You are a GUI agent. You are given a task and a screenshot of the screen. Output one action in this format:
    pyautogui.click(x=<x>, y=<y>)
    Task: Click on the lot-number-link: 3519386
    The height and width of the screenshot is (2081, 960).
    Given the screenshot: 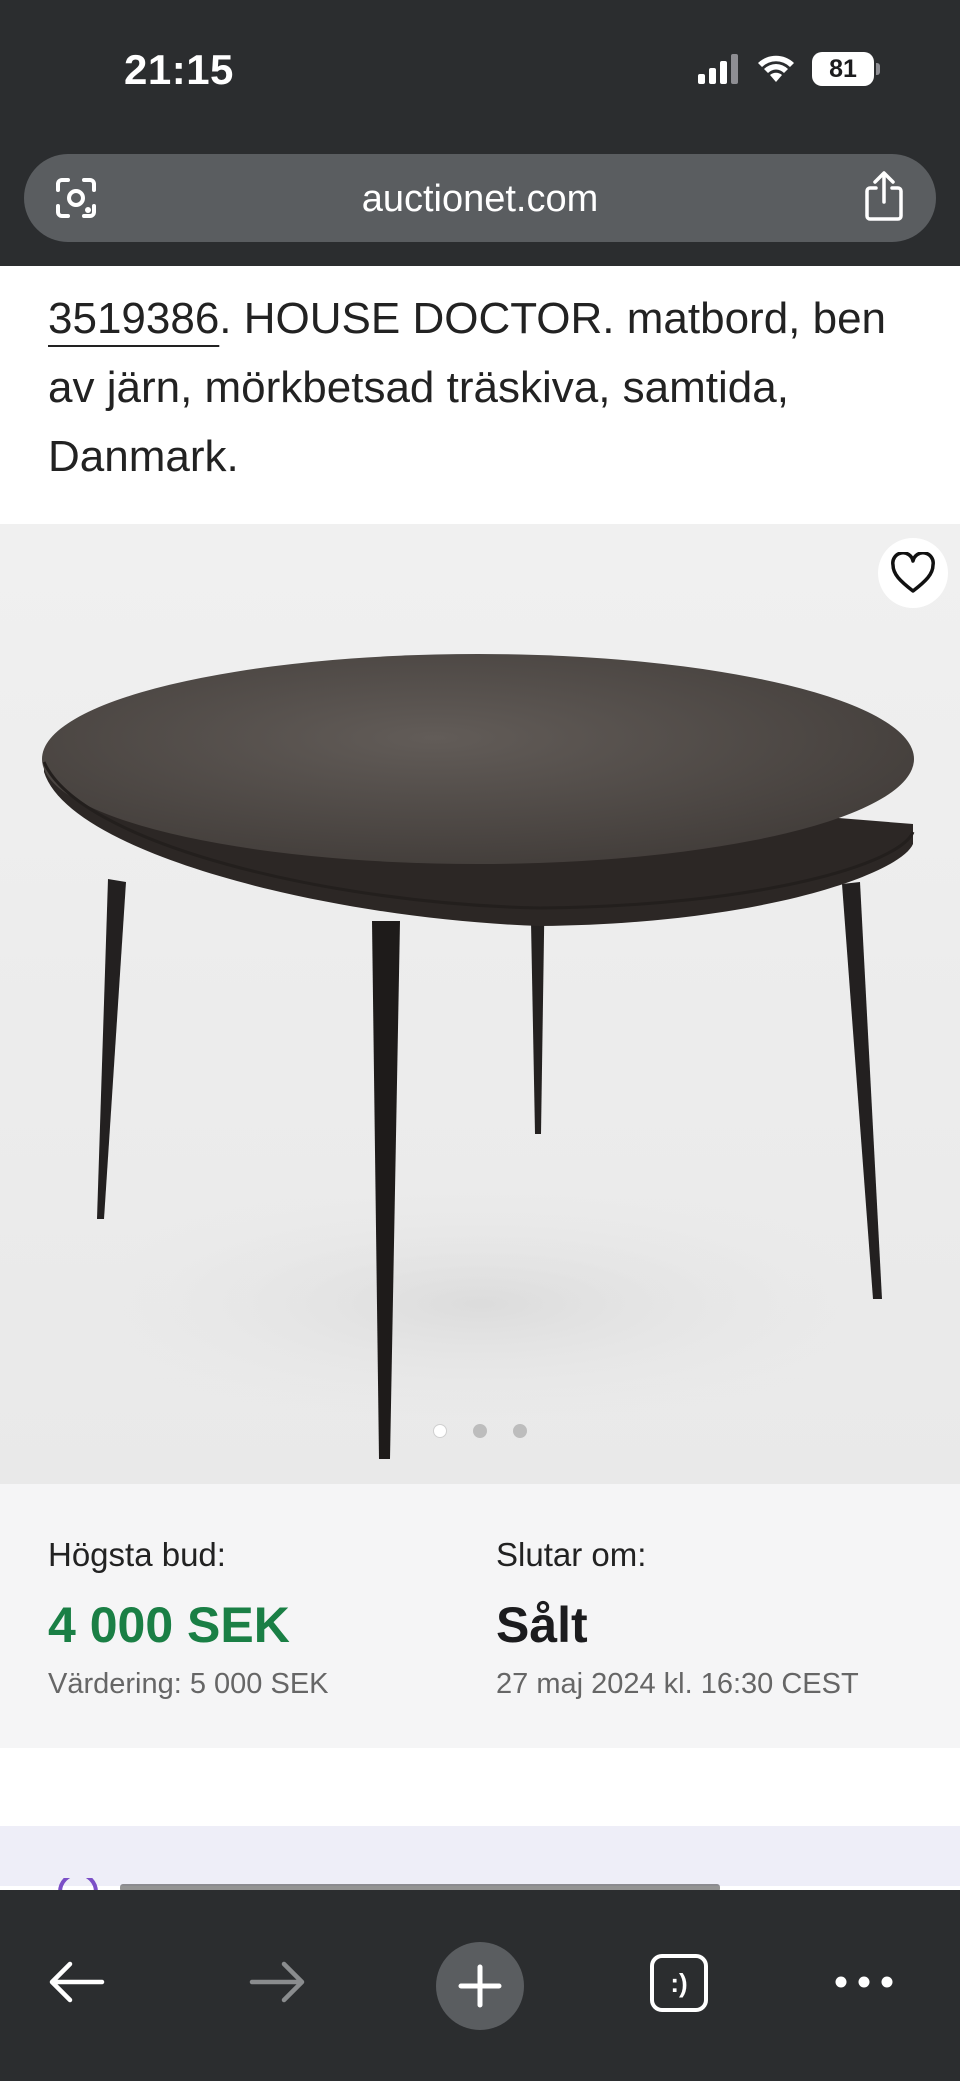 What is the action you would take?
    pyautogui.click(x=133, y=318)
    